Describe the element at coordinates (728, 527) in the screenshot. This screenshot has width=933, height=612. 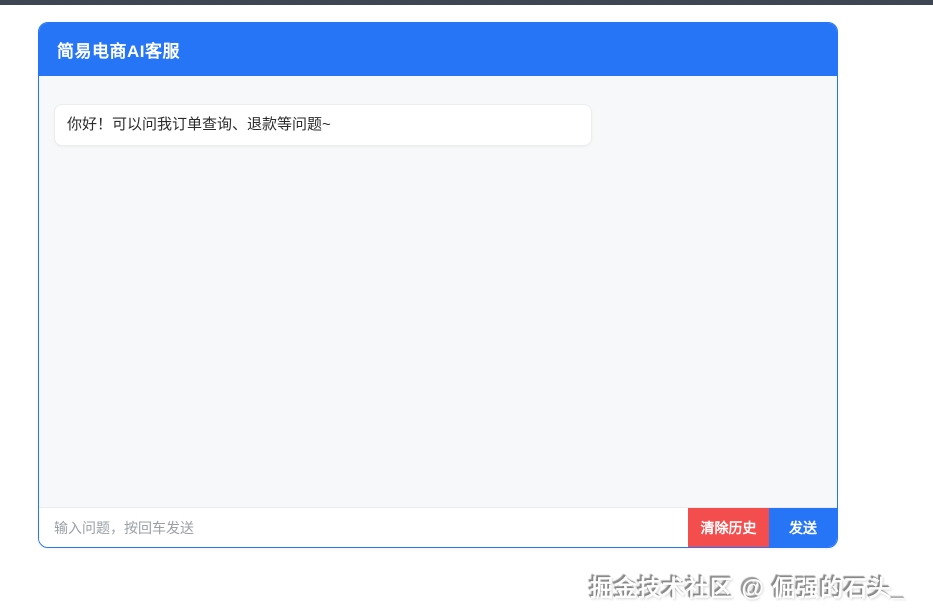
I see `clear-history-button: 清除历史` at that location.